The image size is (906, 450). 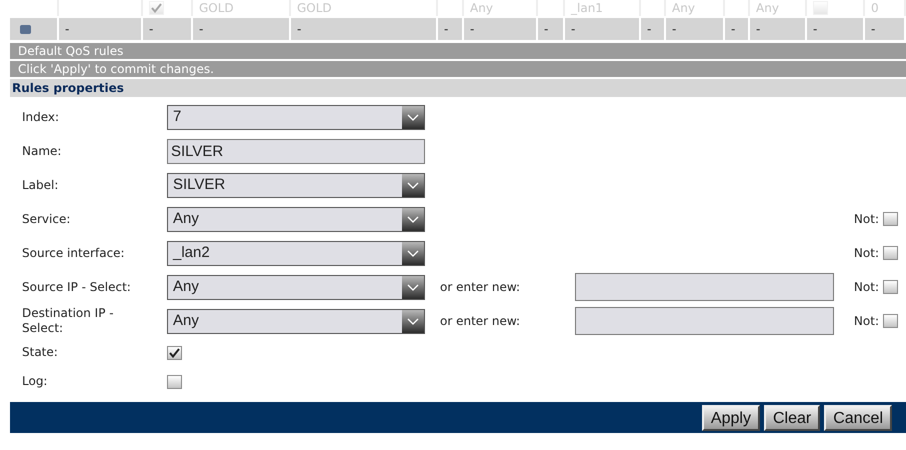 What do you see at coordinates (858, 417) in the screenshot?
I see `action-button: Cancel` at bounding box center [858, 417].